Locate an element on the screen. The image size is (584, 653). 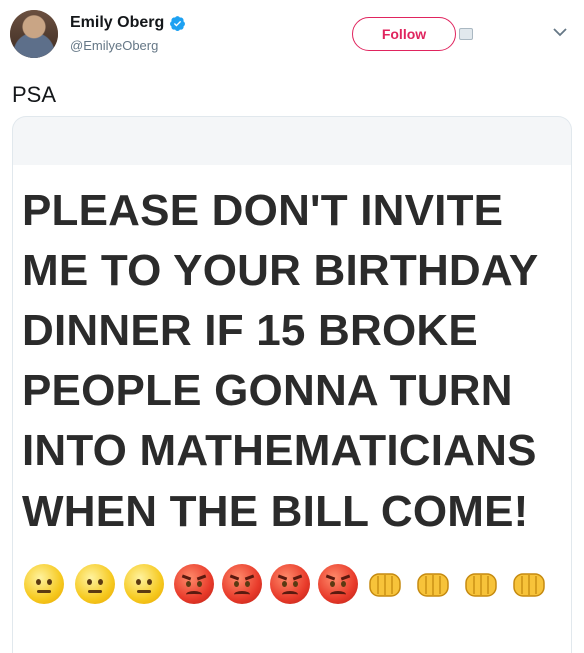
meme-line: PLEASE DON'T INVITE is located at coordinates (263, 210).